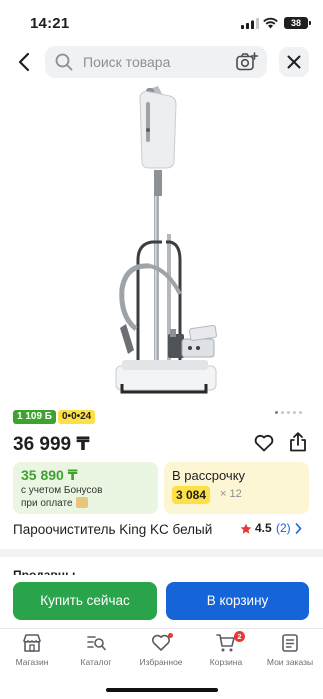 Image resolution: width=323 pixels, height=699 pixels. I want to click on battery-indicator: 38, so click(297, 23).